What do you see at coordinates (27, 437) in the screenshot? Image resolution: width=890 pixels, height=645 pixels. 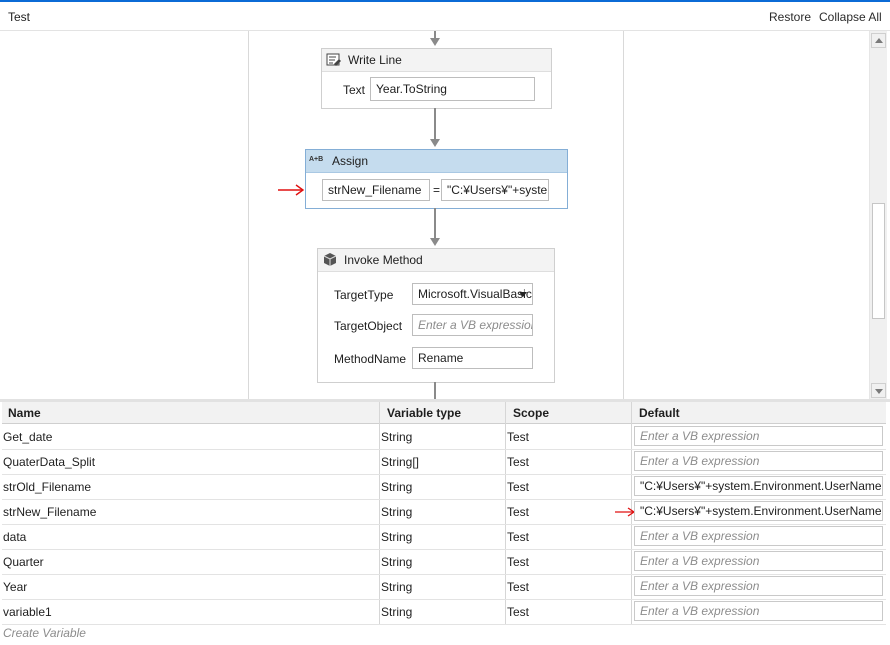 I see `variable-name: Get_date` at bounding box center [27, 437].